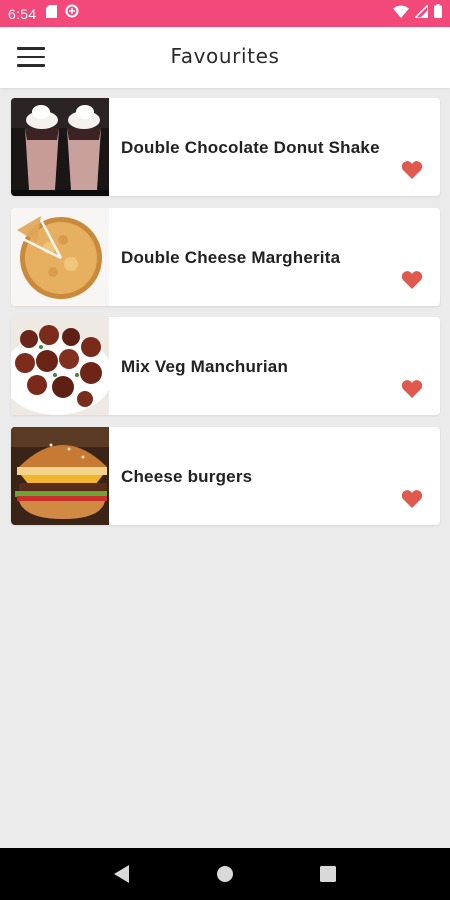  I want to click on burger-image, so click(60, 475).